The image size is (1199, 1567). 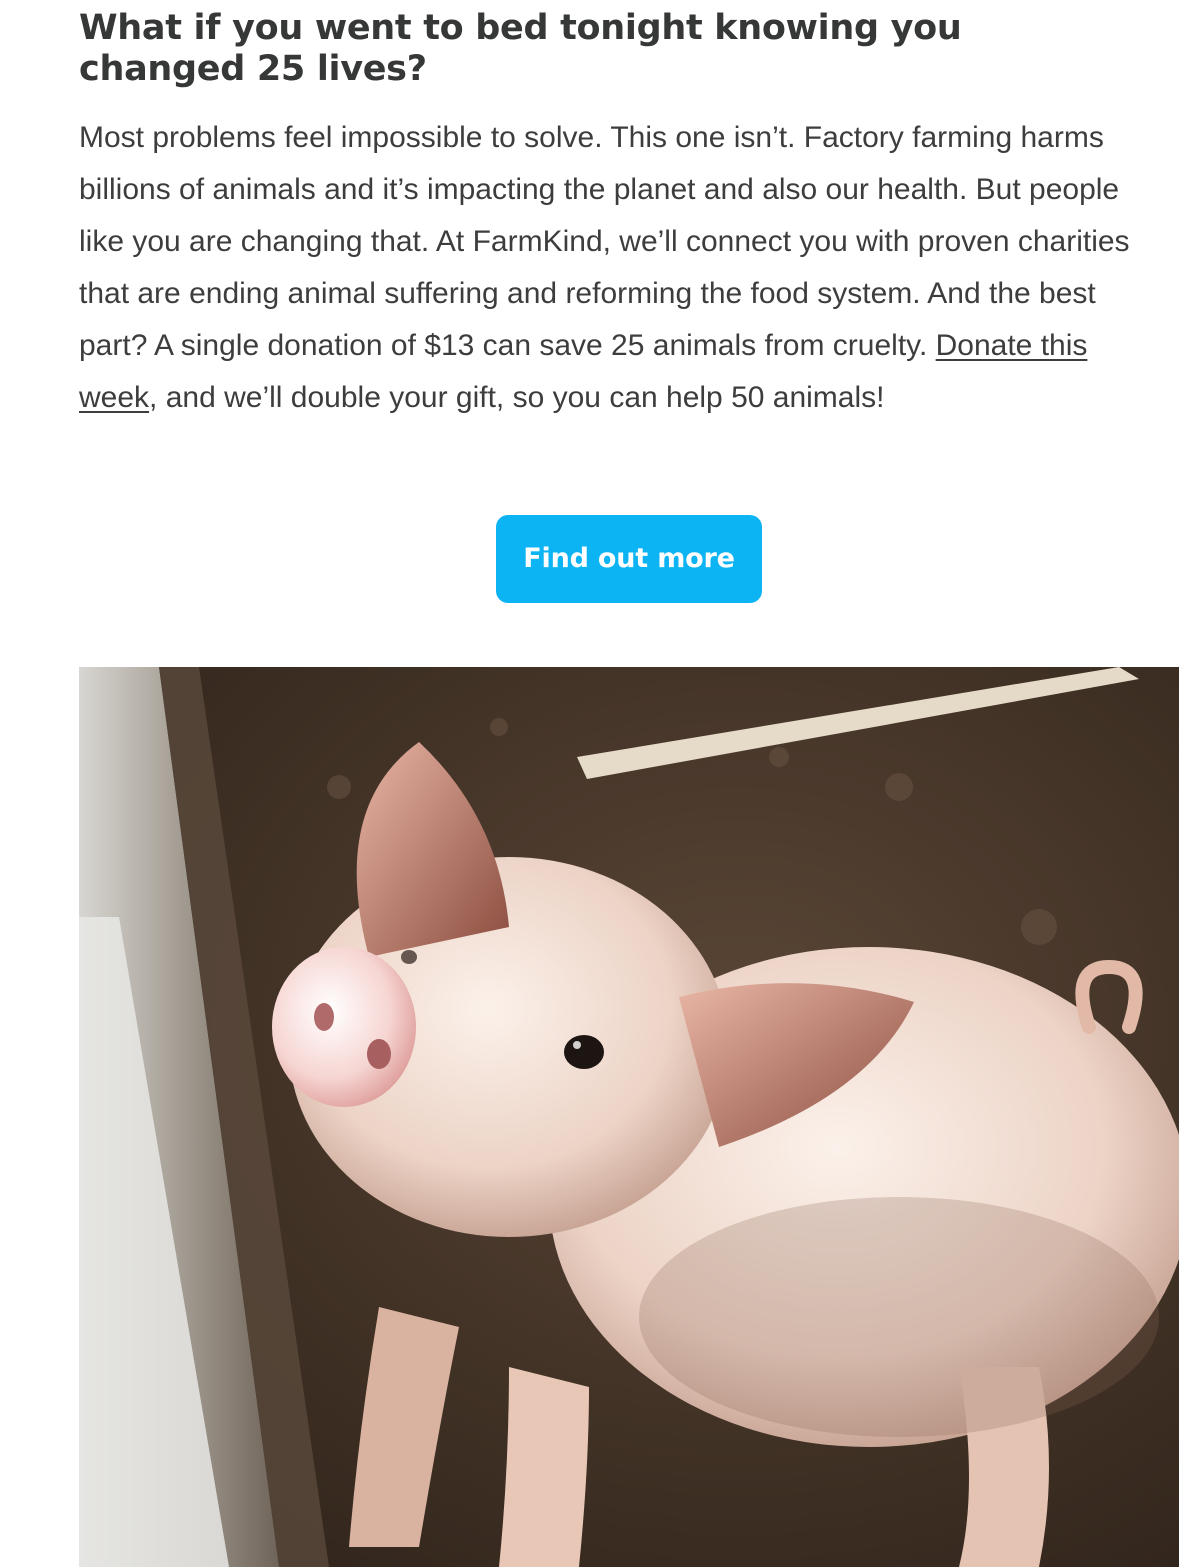 I want to click on cta-row: Find out more, so click(x=629, y=559).